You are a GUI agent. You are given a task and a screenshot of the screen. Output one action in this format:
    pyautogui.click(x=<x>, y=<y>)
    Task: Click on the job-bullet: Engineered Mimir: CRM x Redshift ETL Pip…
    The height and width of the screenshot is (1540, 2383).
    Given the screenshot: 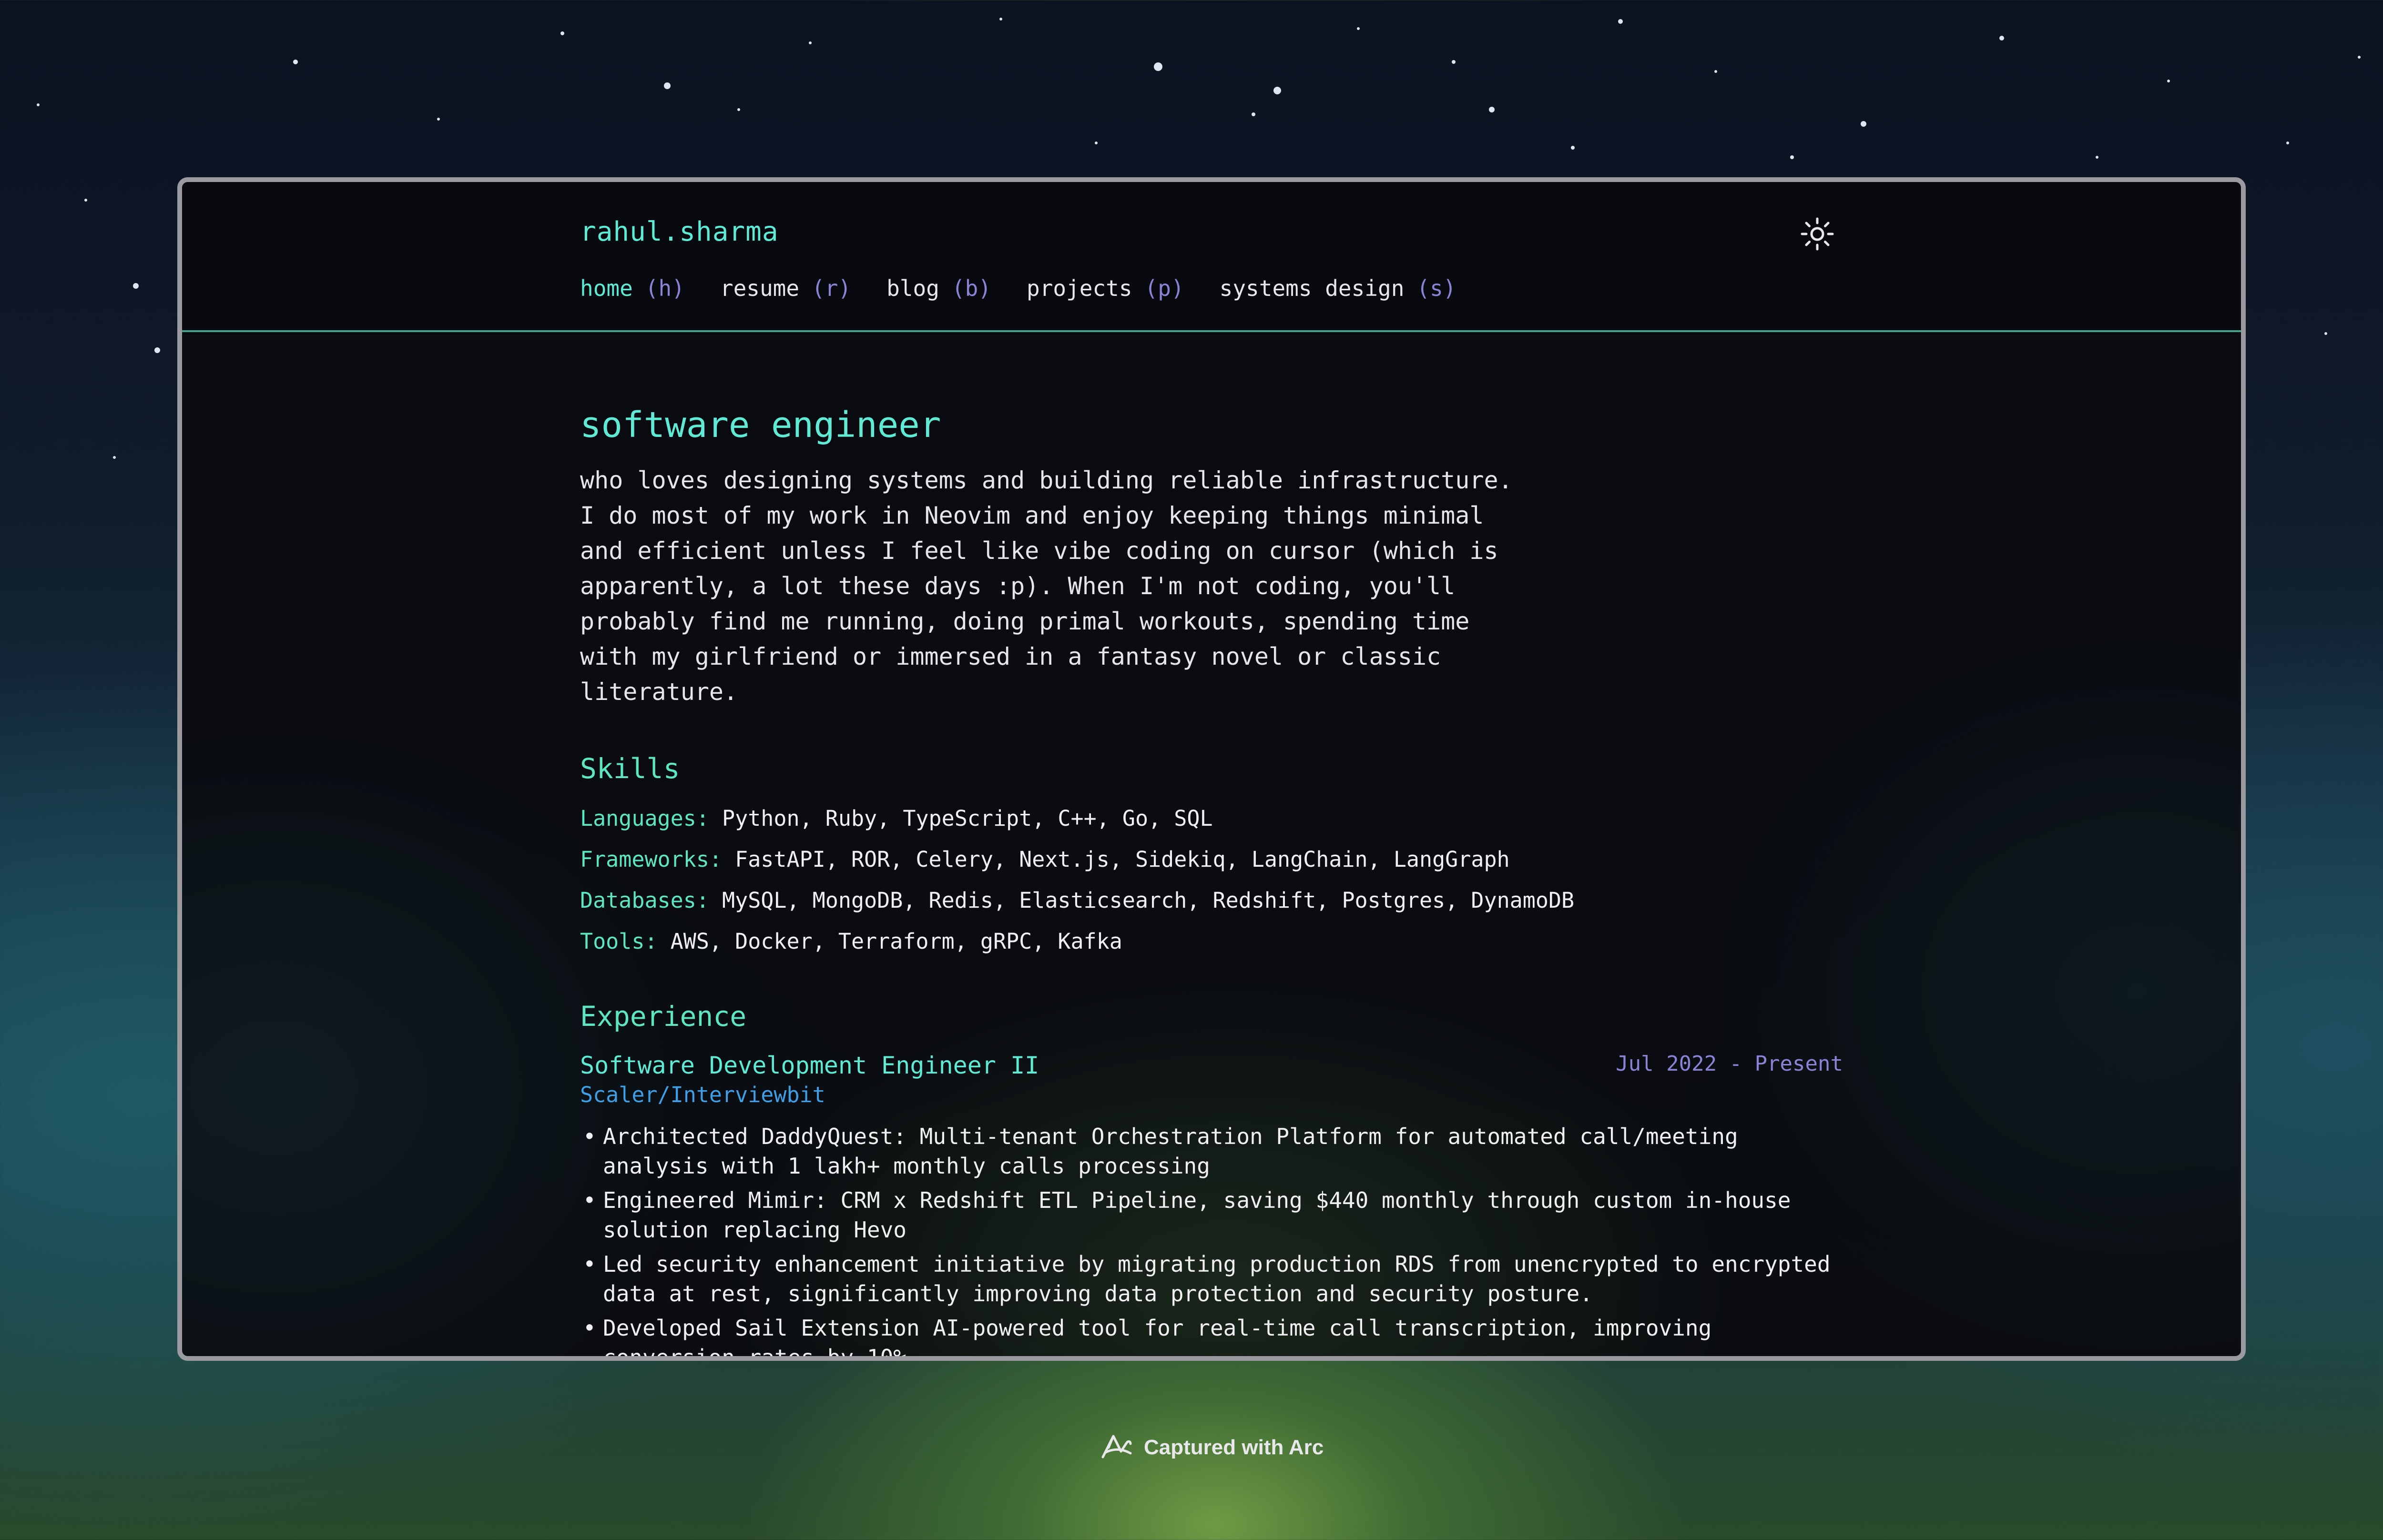 What is the action you would take?
    pyautogui.click(x=1211, y=1215)
    